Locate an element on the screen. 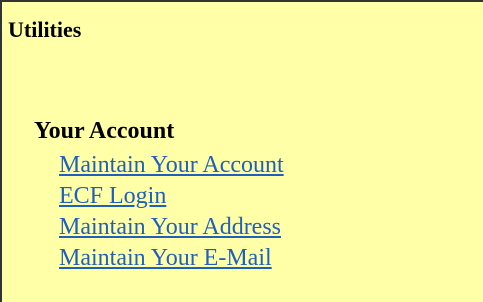 The height and width of the screenshot is (302, 483). your-account-heading: Your Account is located at coordinates (104, 131).